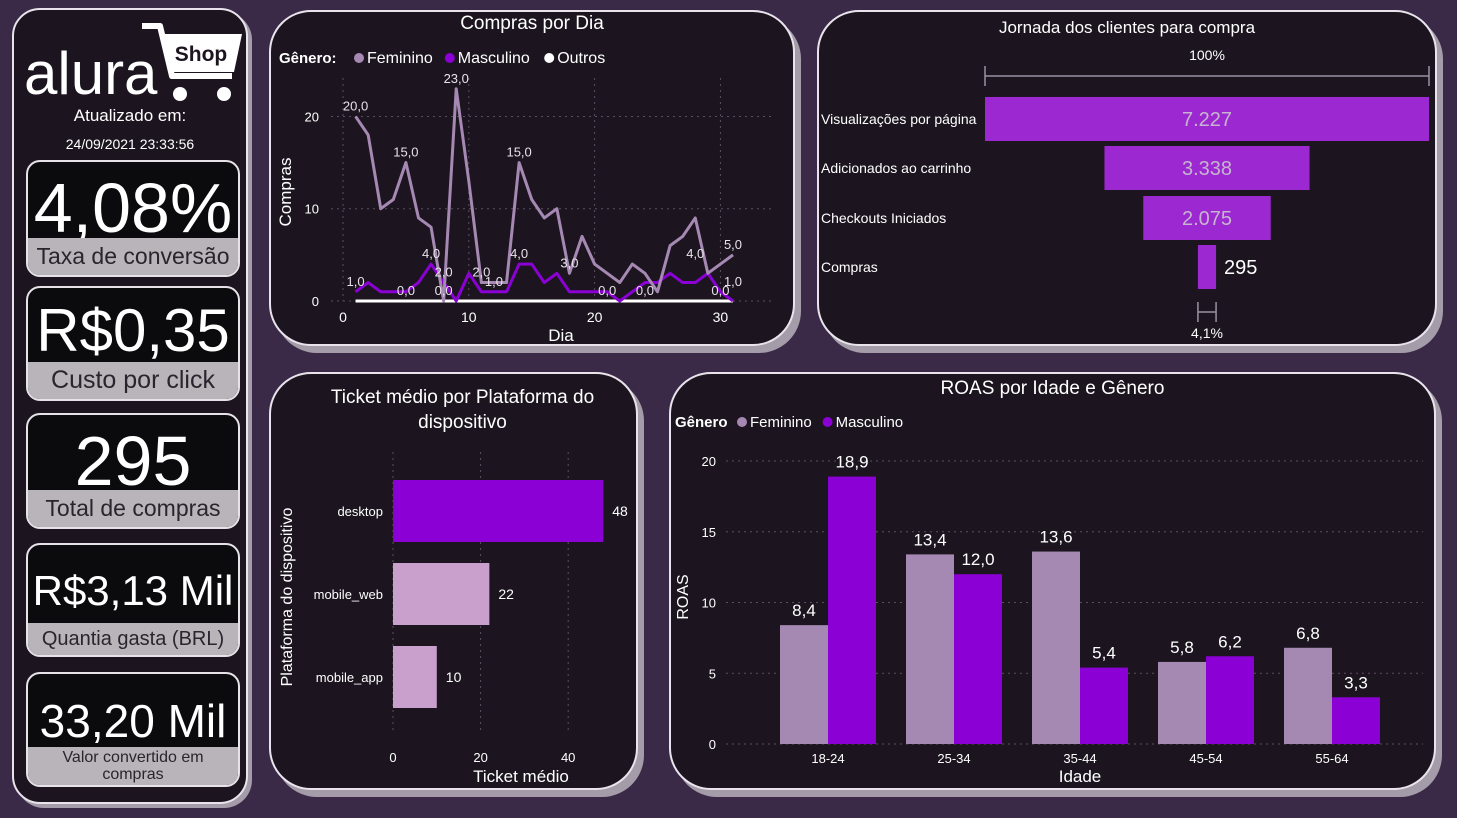 The width and height of the screenshot is (1457, 818). Describe the element at coordinates (91, 73) in the screenshot. I see `logo-text: alura` at that location.